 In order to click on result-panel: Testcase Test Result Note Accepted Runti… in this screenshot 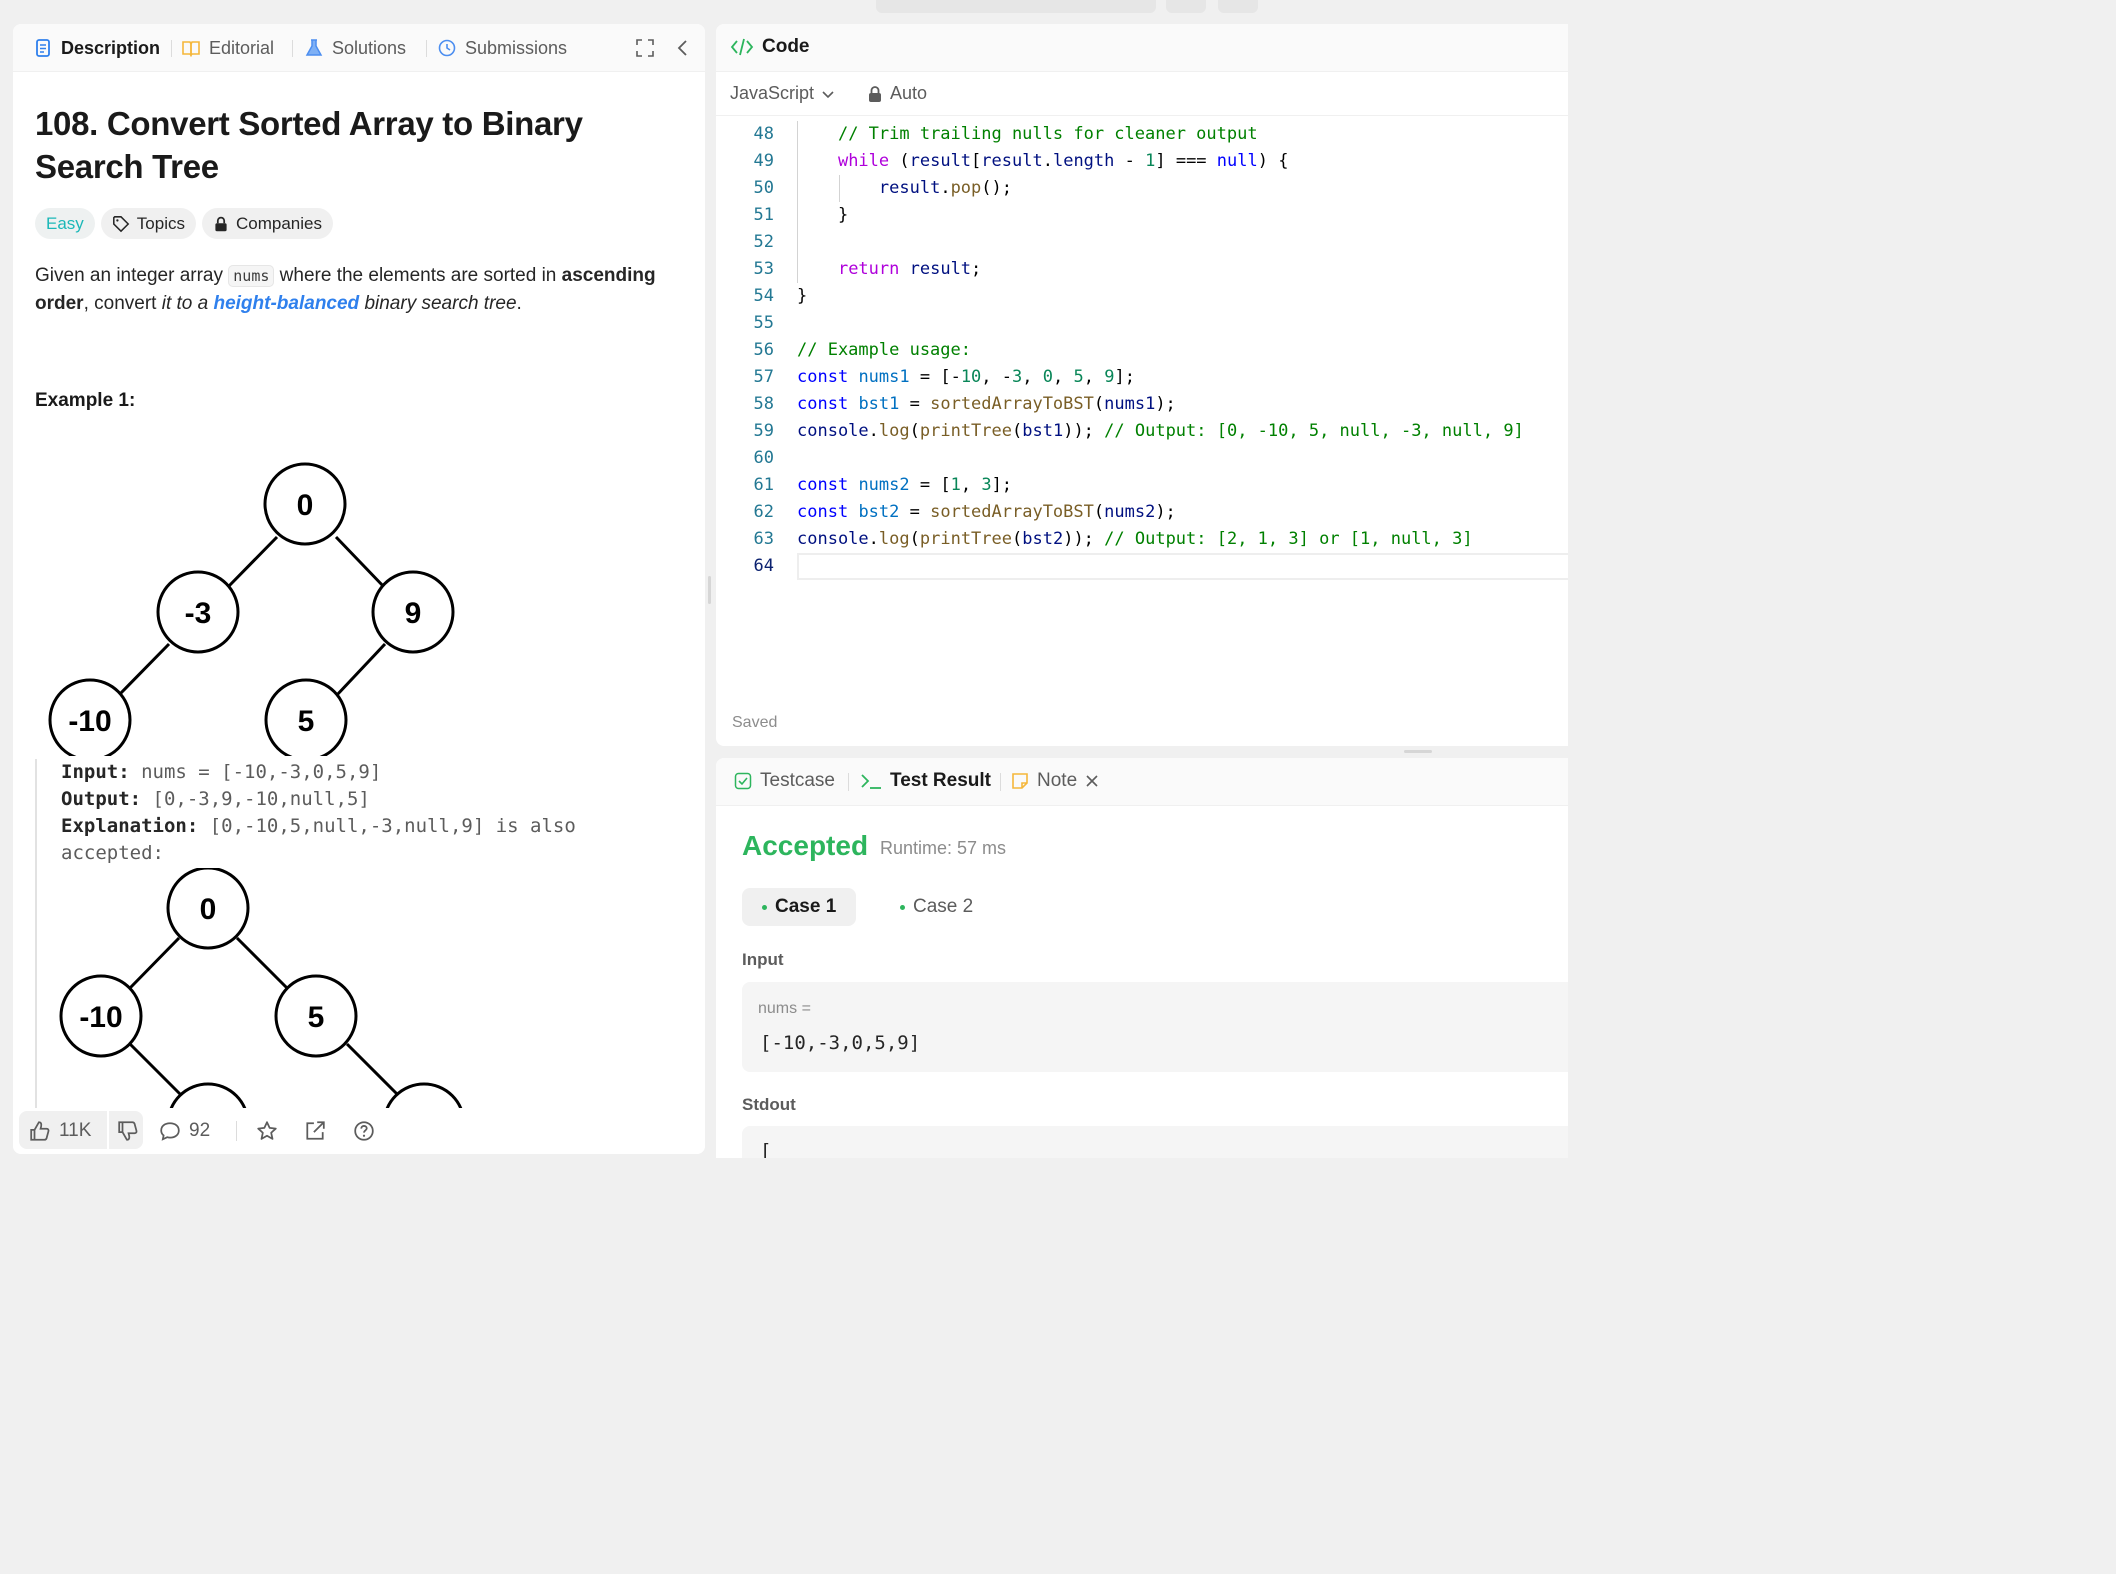, I will do `click(1142, 958)`.